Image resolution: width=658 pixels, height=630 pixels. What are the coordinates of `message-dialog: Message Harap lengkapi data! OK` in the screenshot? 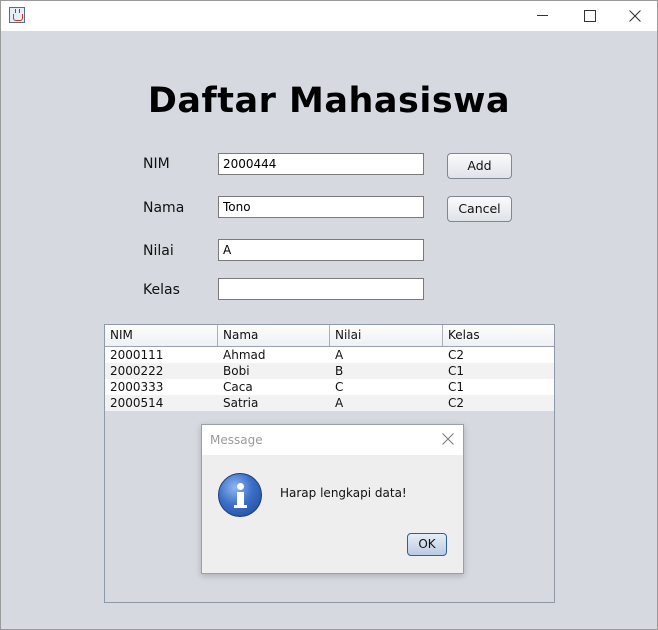 It's located at (332, 499).